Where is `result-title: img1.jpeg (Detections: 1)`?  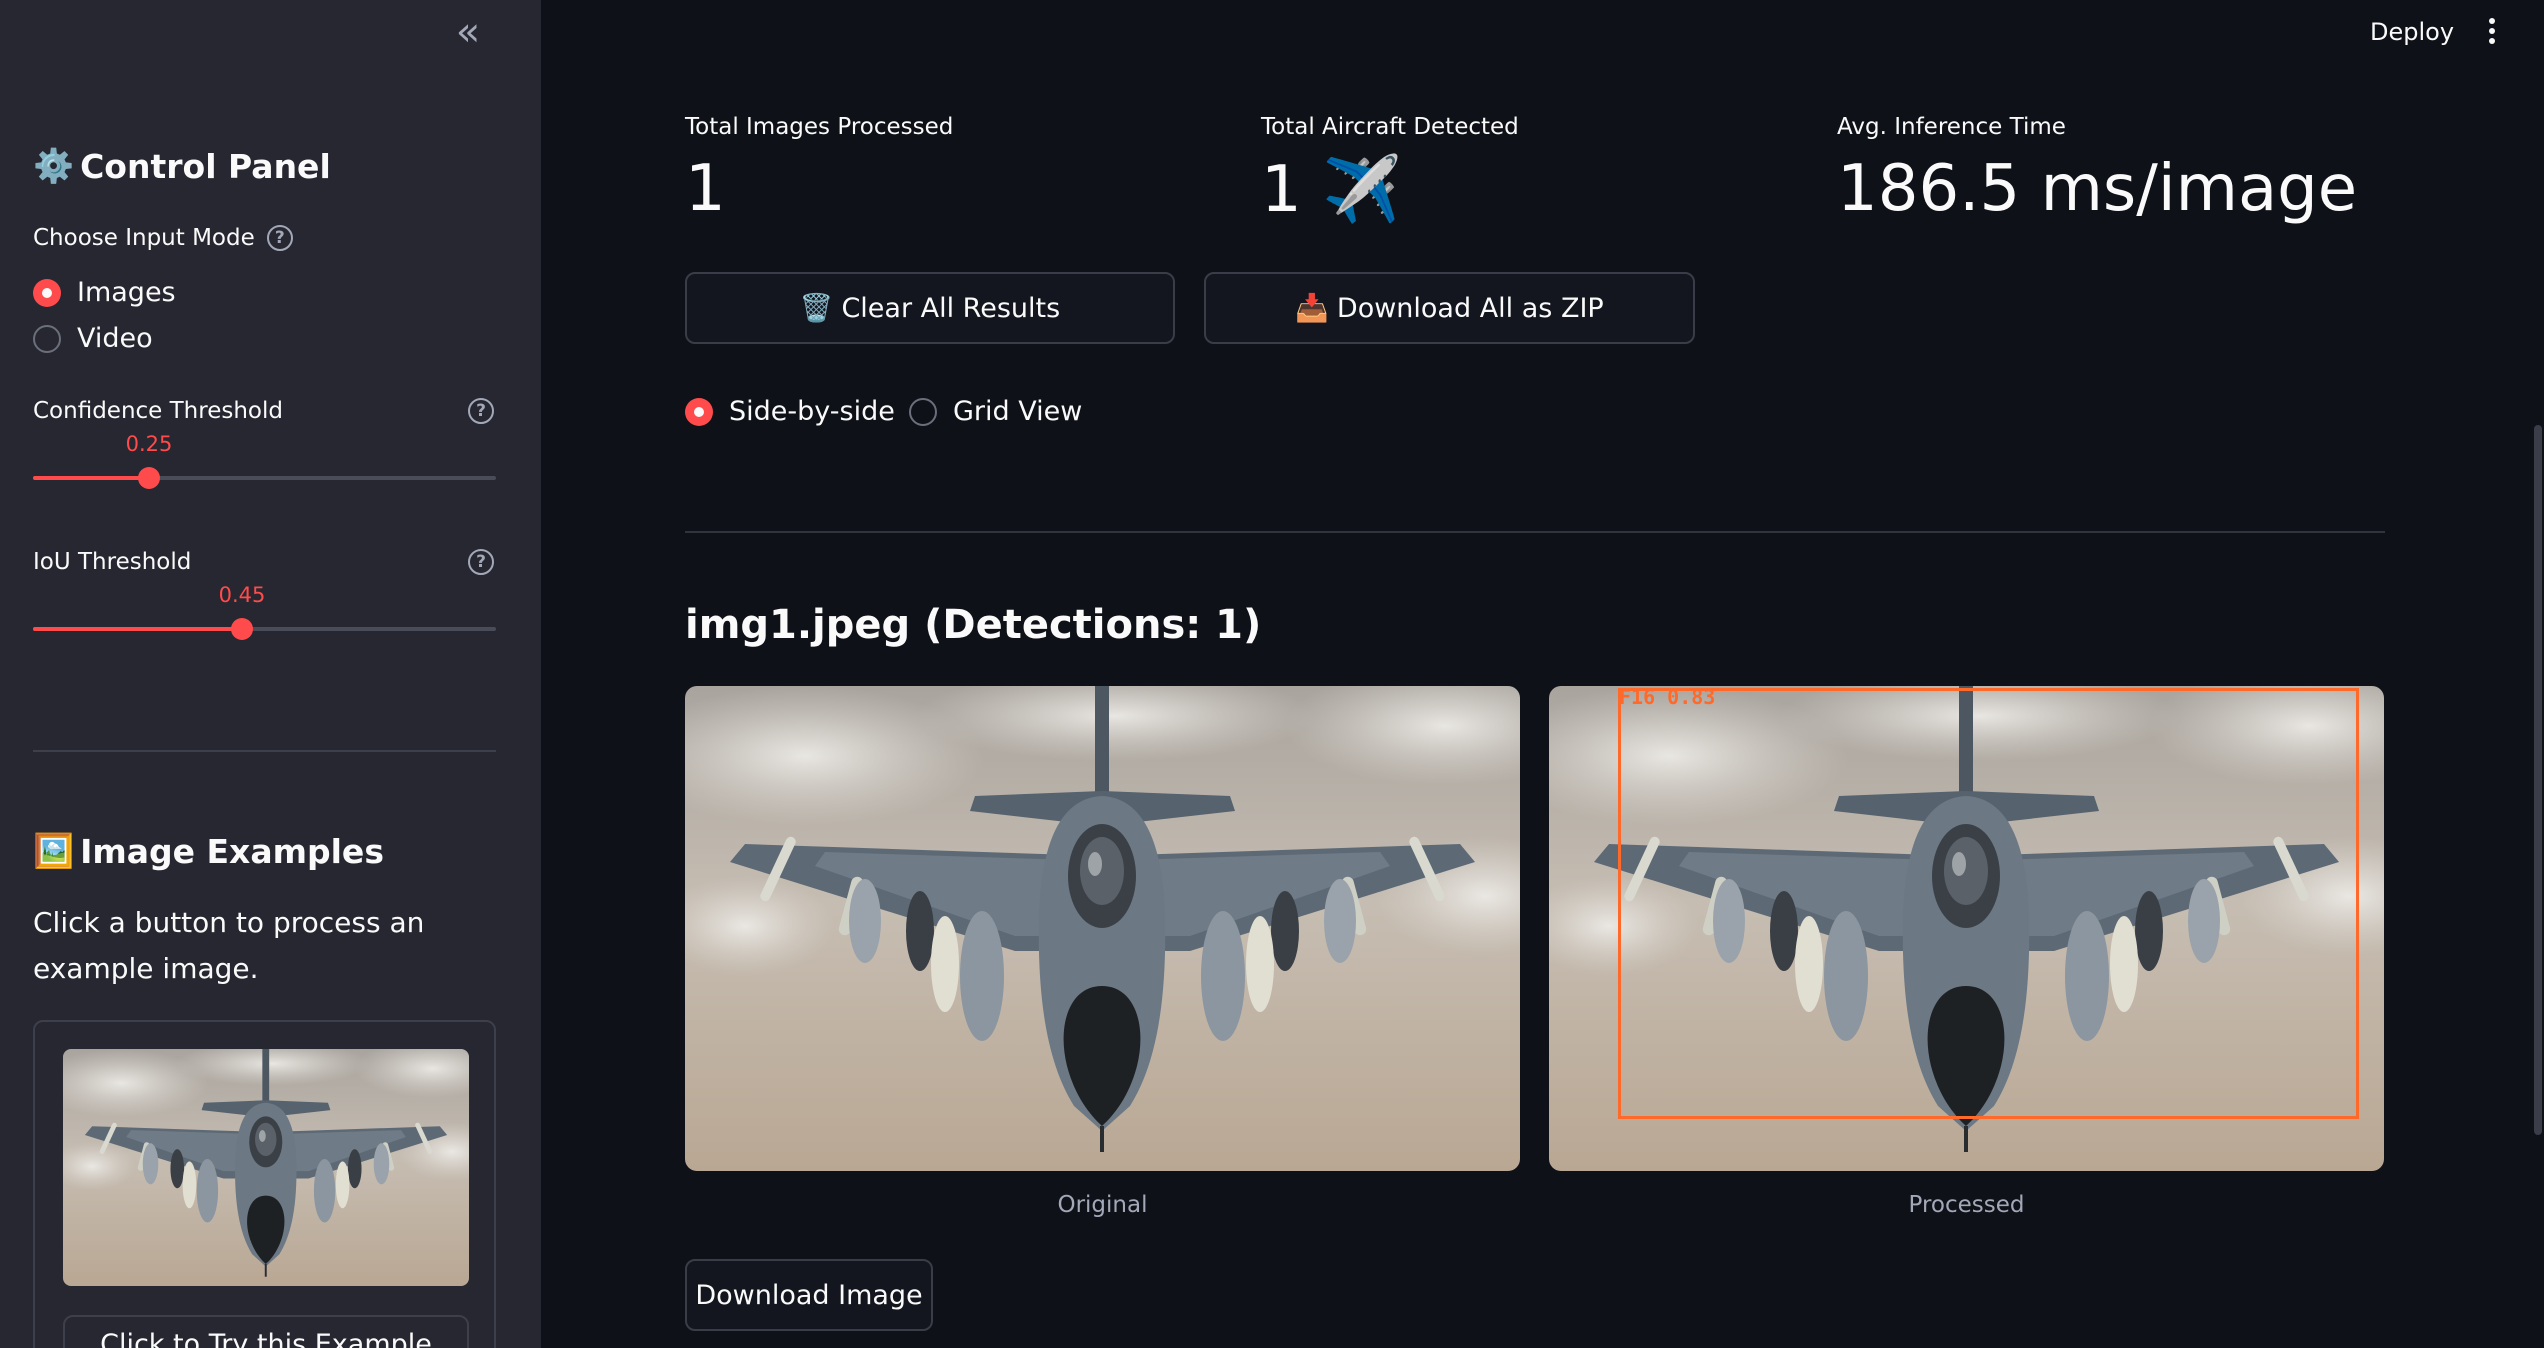 result-title: img1.jpeg (Detections: 1) is located at coordinates (973, 625).